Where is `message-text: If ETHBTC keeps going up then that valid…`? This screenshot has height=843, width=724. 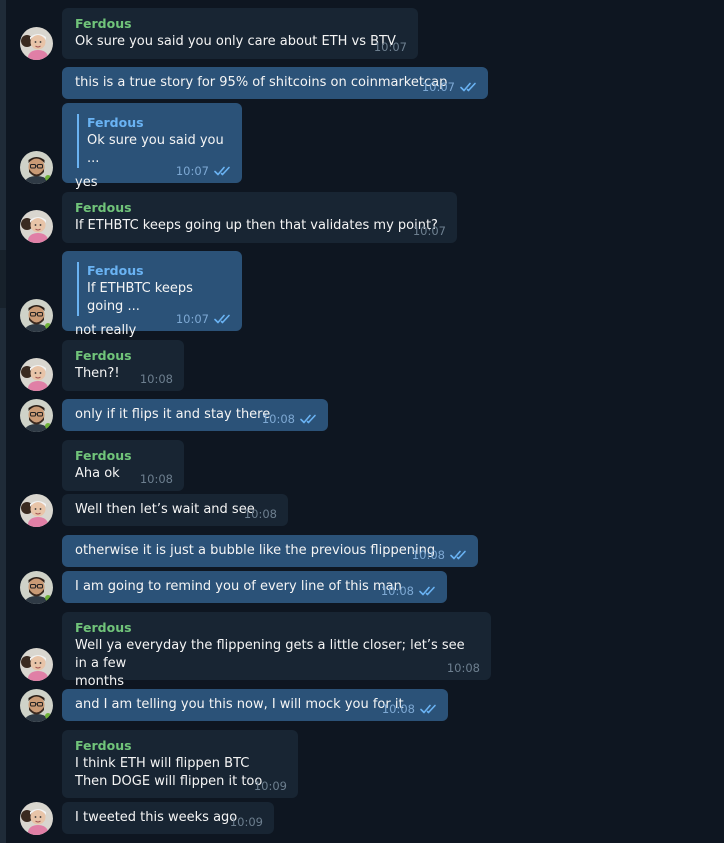 message-text: If ETHBTC keeps going up then that valid… is located at coordinates (256, 225).